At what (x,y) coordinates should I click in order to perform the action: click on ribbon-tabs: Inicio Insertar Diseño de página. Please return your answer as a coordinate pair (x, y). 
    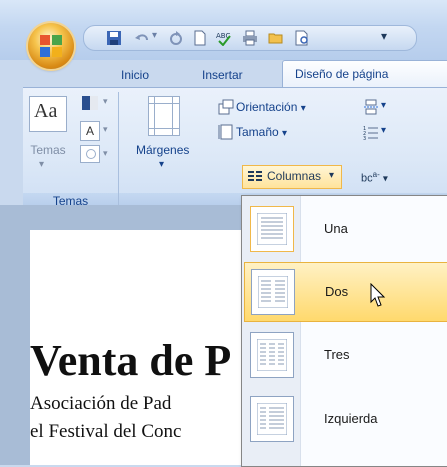
    Looking at the image, I should click on (223, 74).